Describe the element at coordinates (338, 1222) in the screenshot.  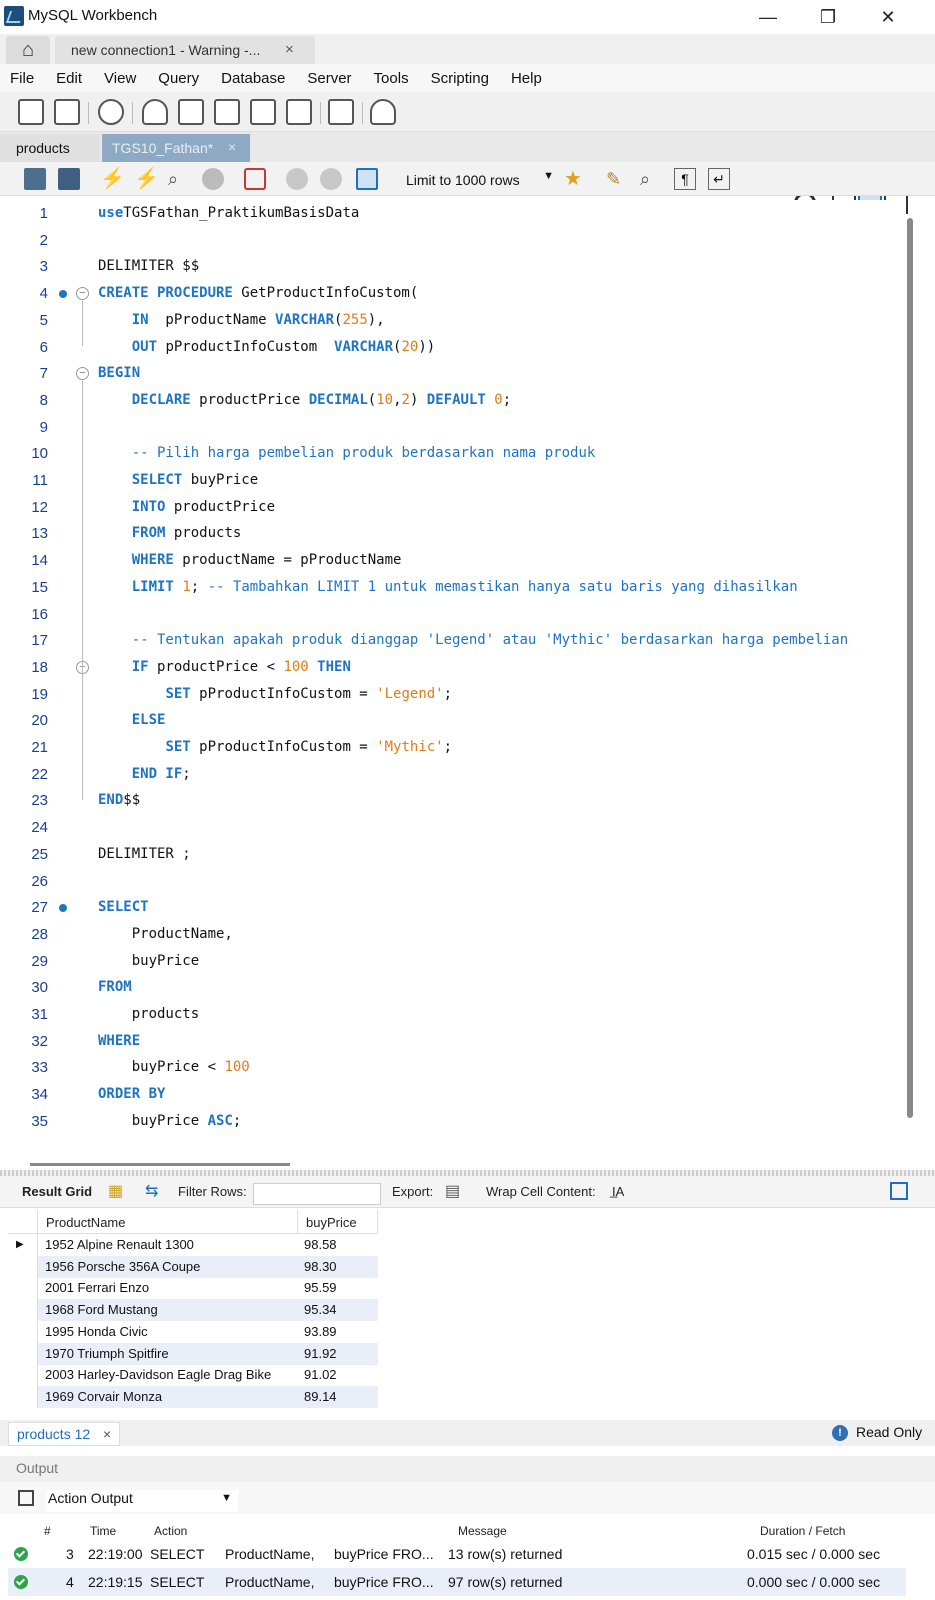
I see `column-header-buyprice: buyPrice` at that location.